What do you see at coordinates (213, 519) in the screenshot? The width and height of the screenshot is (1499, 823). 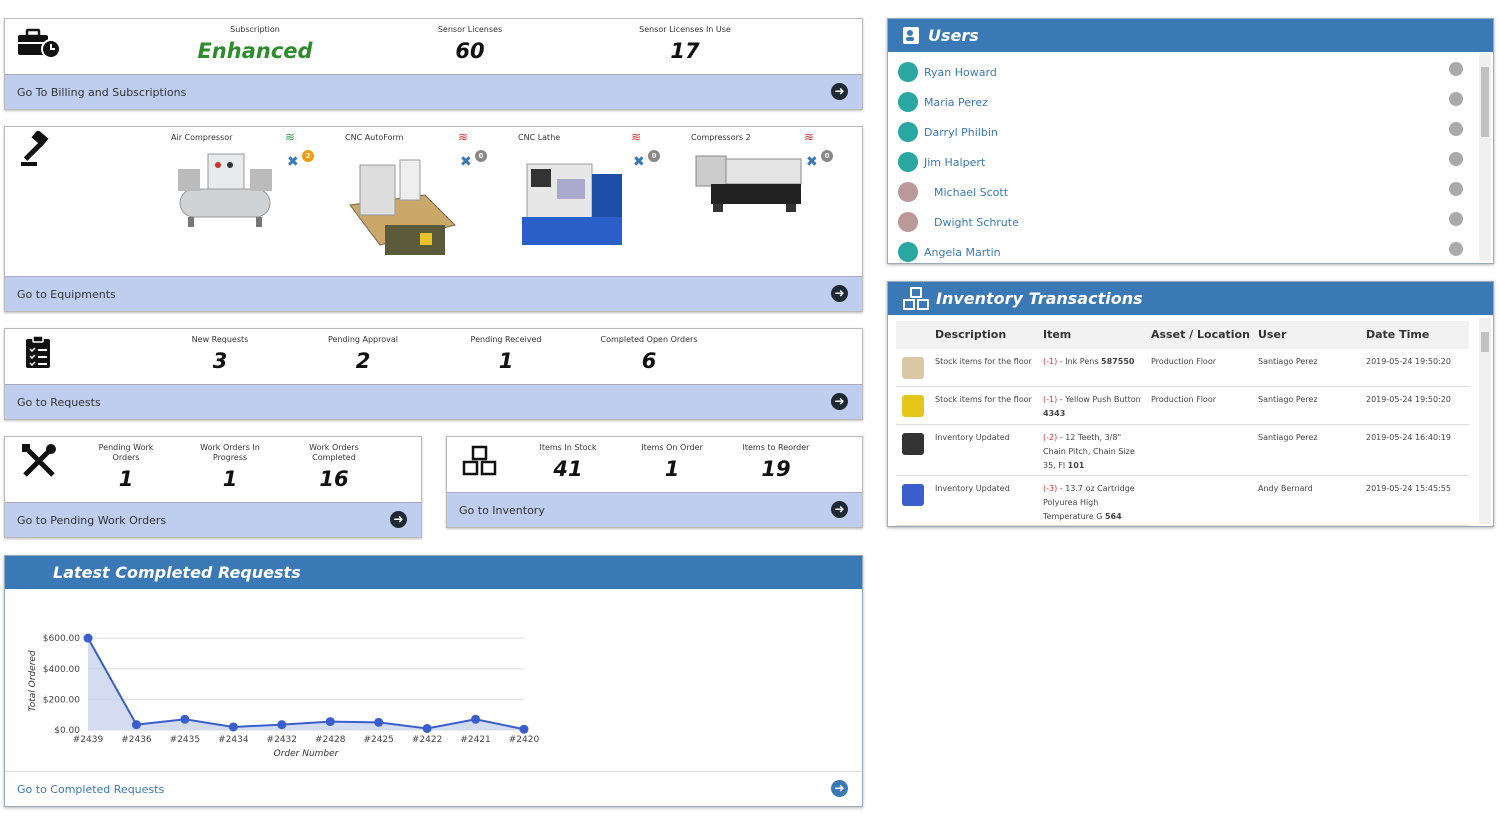 I see `pending-work-orders-link: Go to Pending Work Orders ➜` at bounding box center [213, 519].